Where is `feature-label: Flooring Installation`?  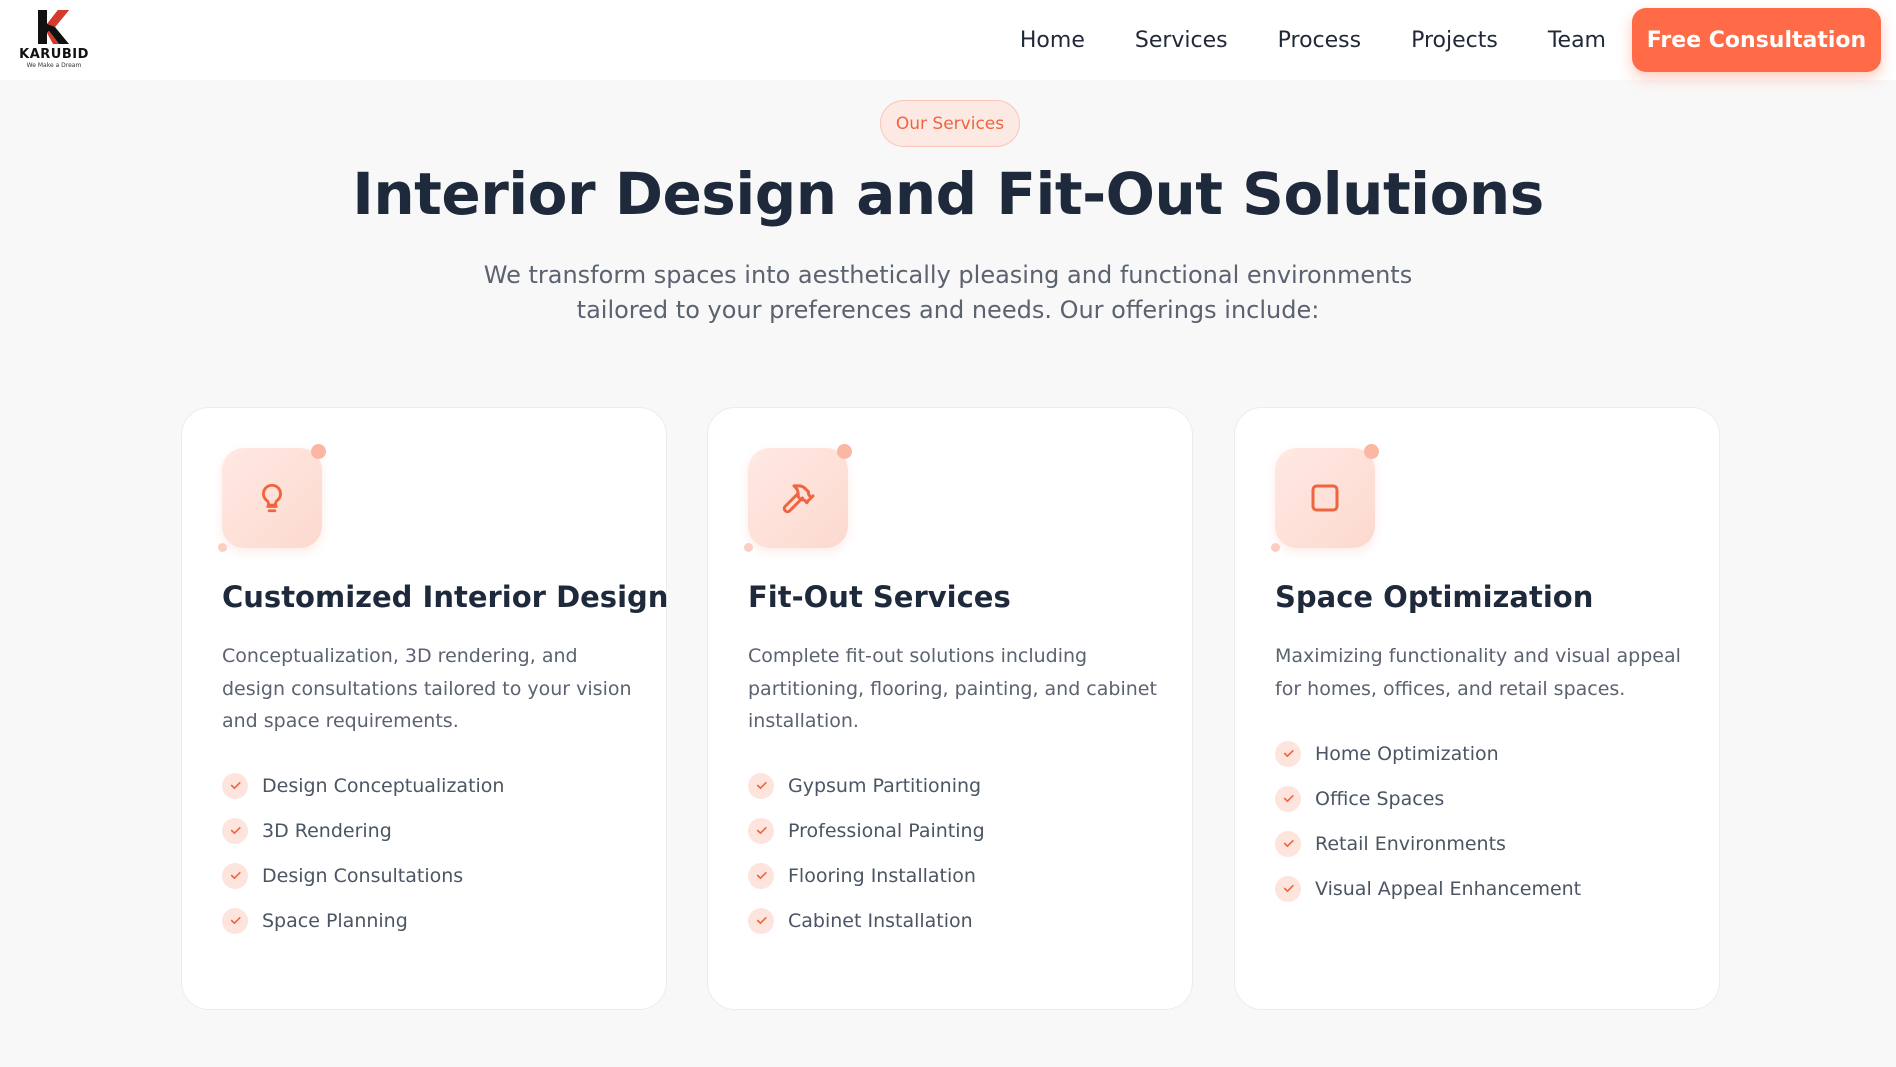
feature-label: Flooring Installation is located at coordinates (882, 875).